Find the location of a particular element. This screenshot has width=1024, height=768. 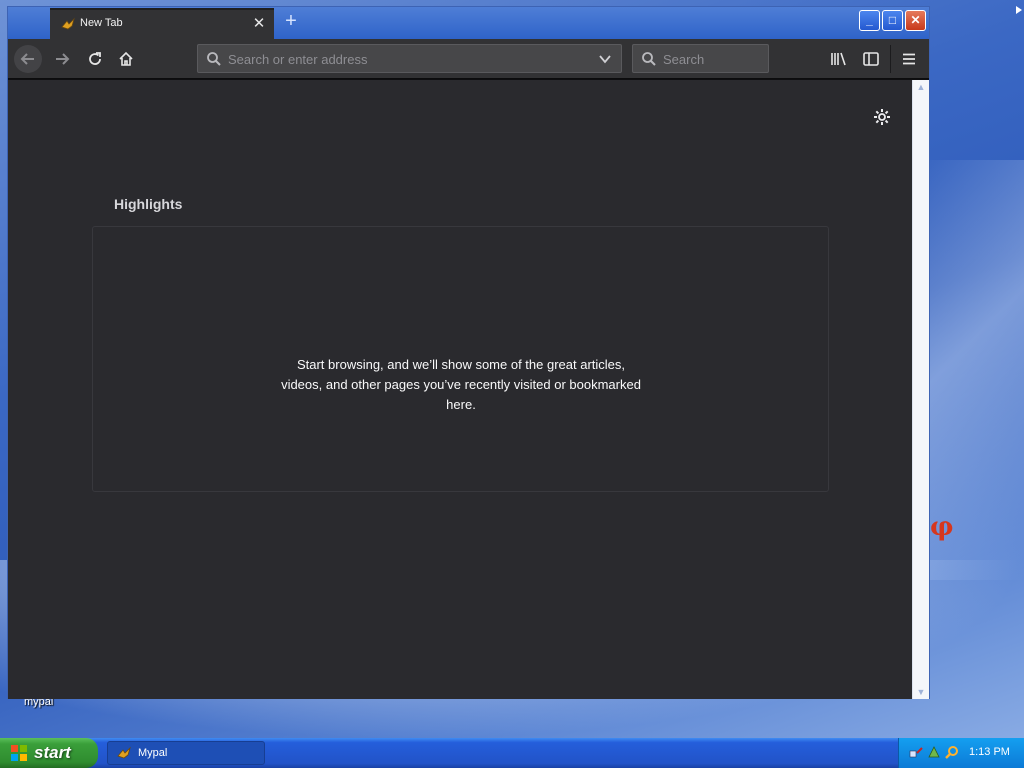

toolbar-divider is located at coordinates (890, 59).